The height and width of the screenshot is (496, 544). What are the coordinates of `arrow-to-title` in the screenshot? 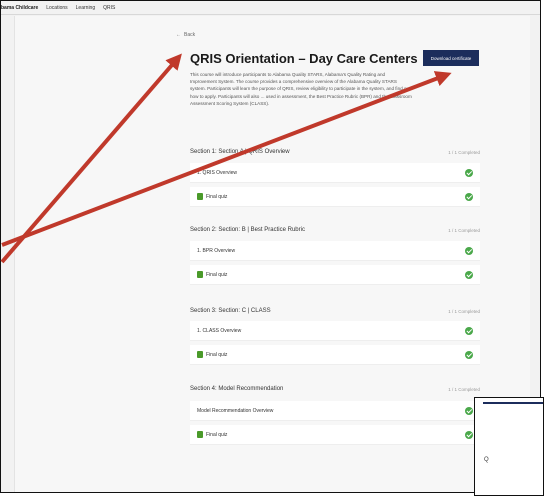 It's located at (91, 158).